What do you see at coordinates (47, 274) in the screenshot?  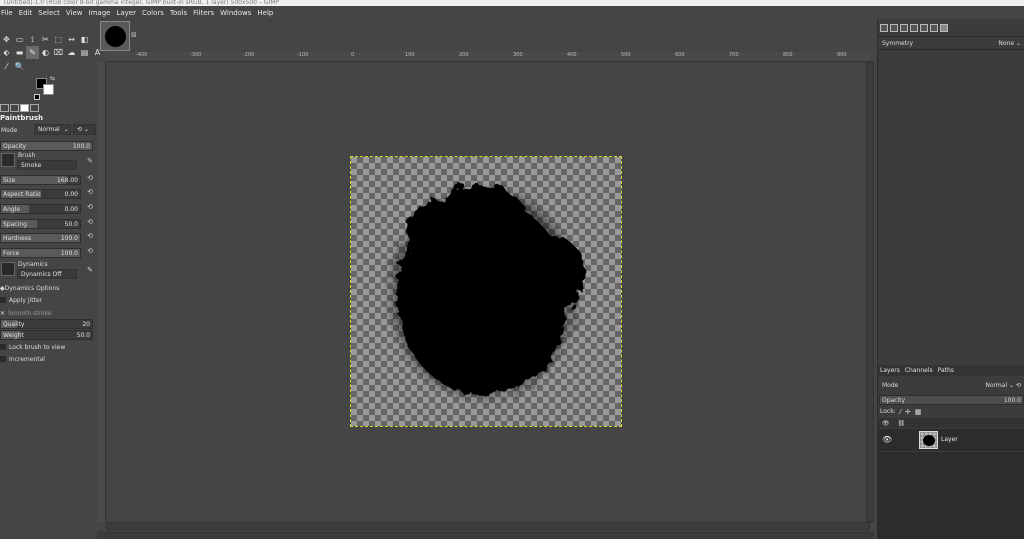 I see `dynamics-field: Dynamics Off` at bounding box center [47, 274].